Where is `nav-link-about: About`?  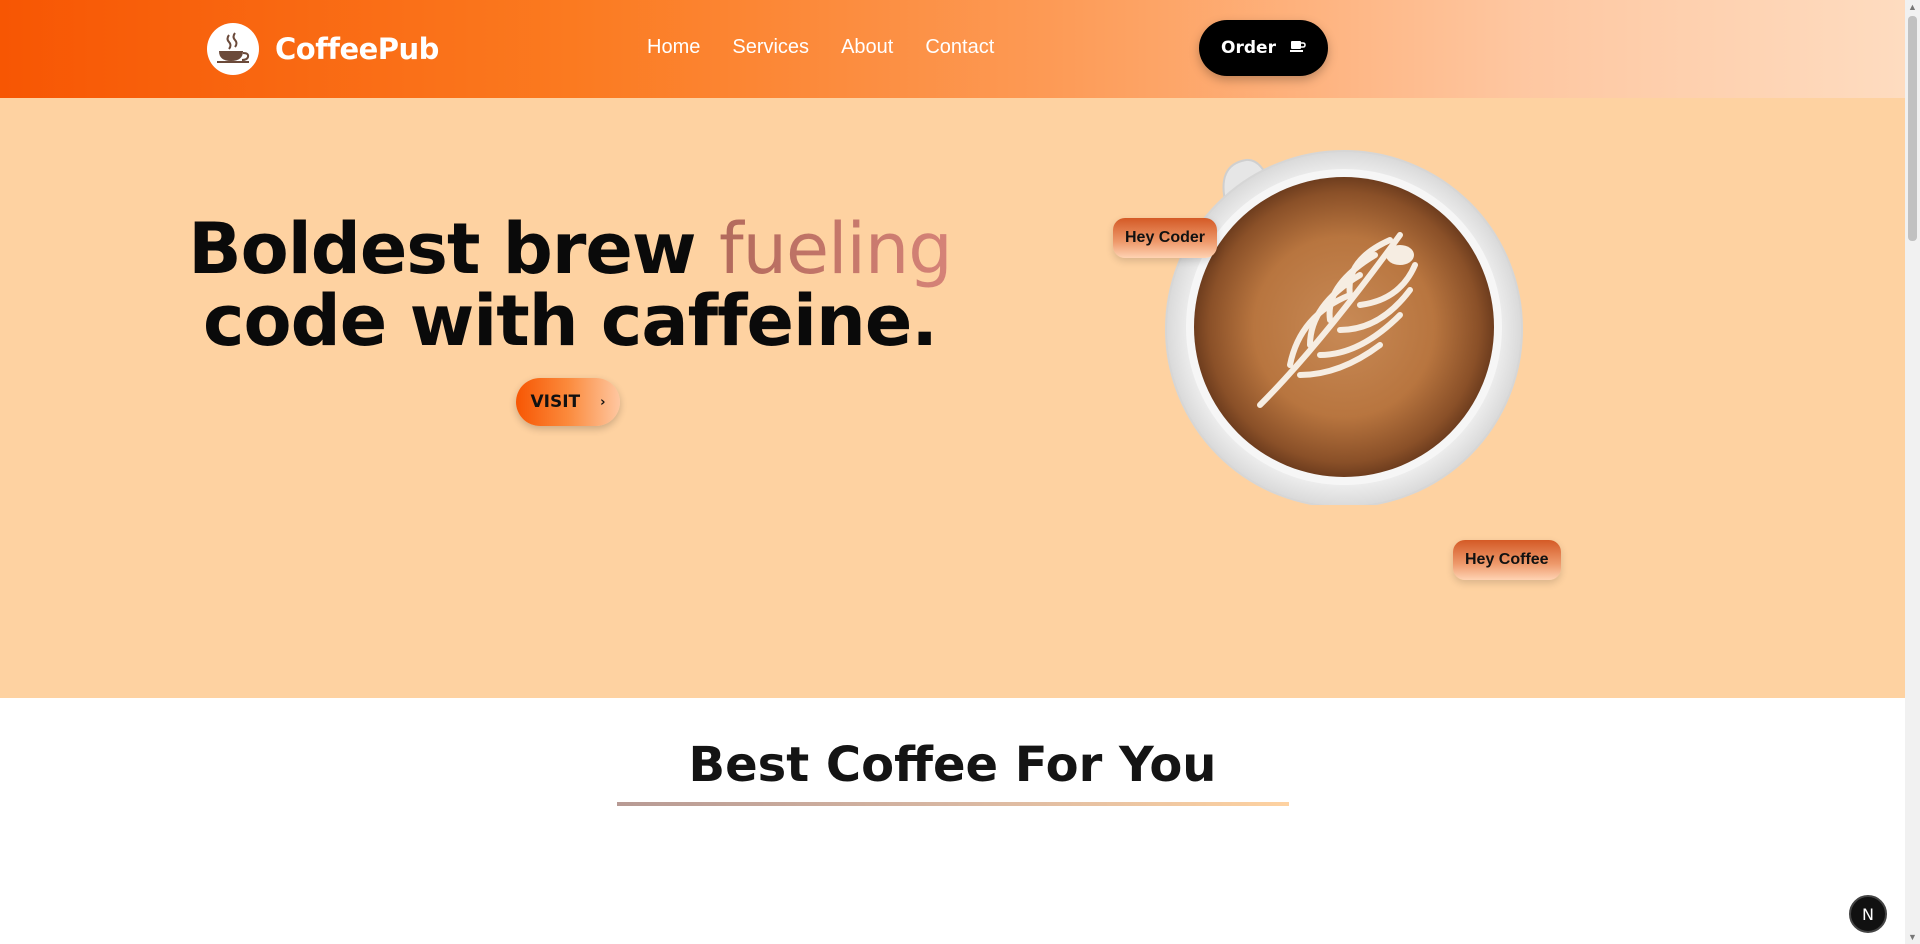
nav-link-about: About is located at coordinates (867, 47).